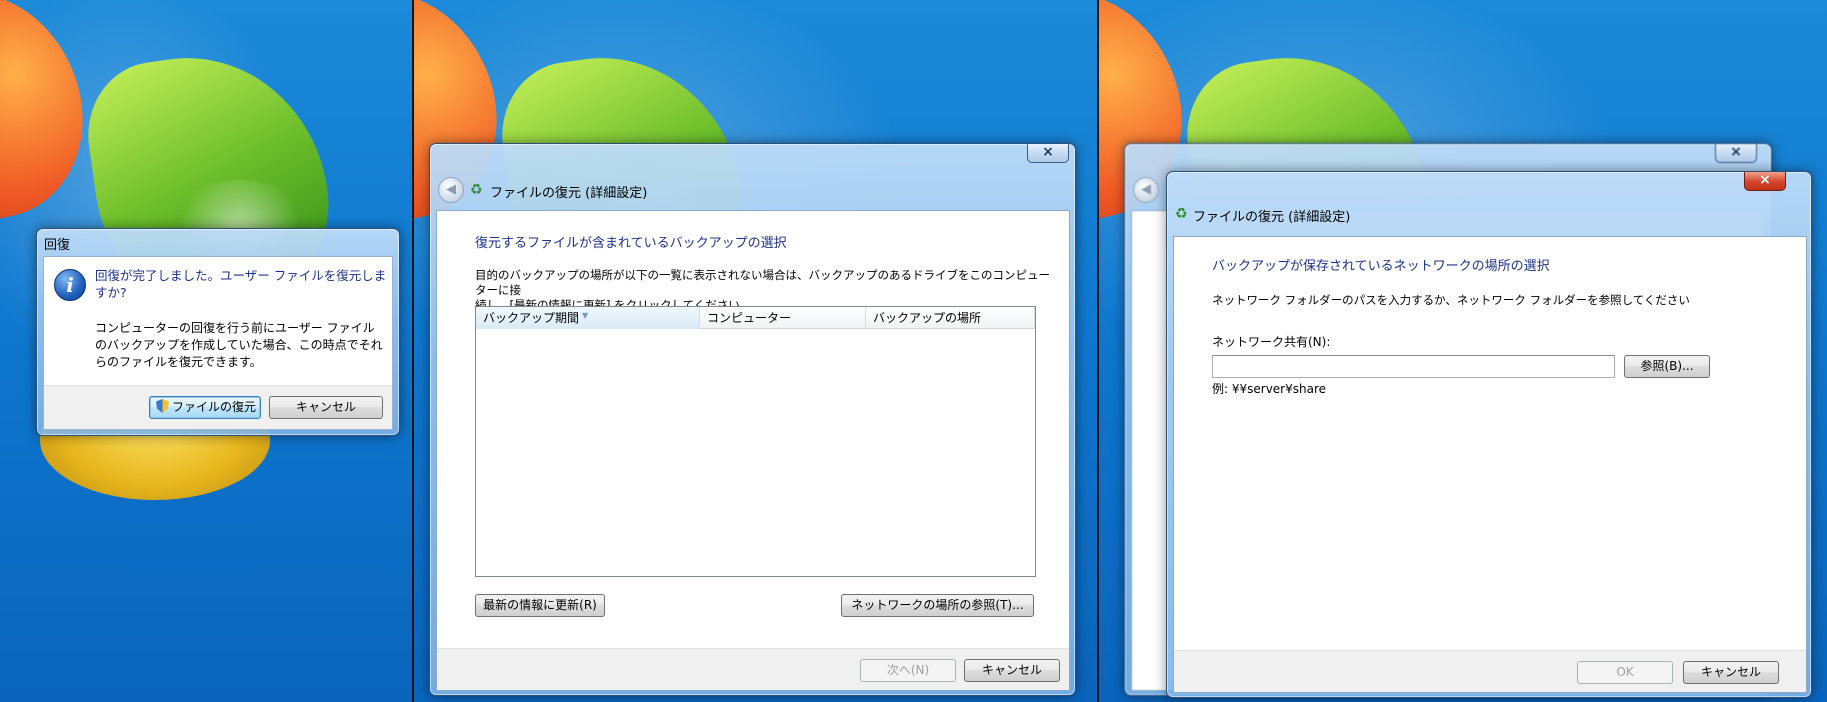 This screenshot has height=702, width=1827. Describe the element at coordinates (451, 190) in the screenshot. I see `back-arrow-icon: ◀` at that location.